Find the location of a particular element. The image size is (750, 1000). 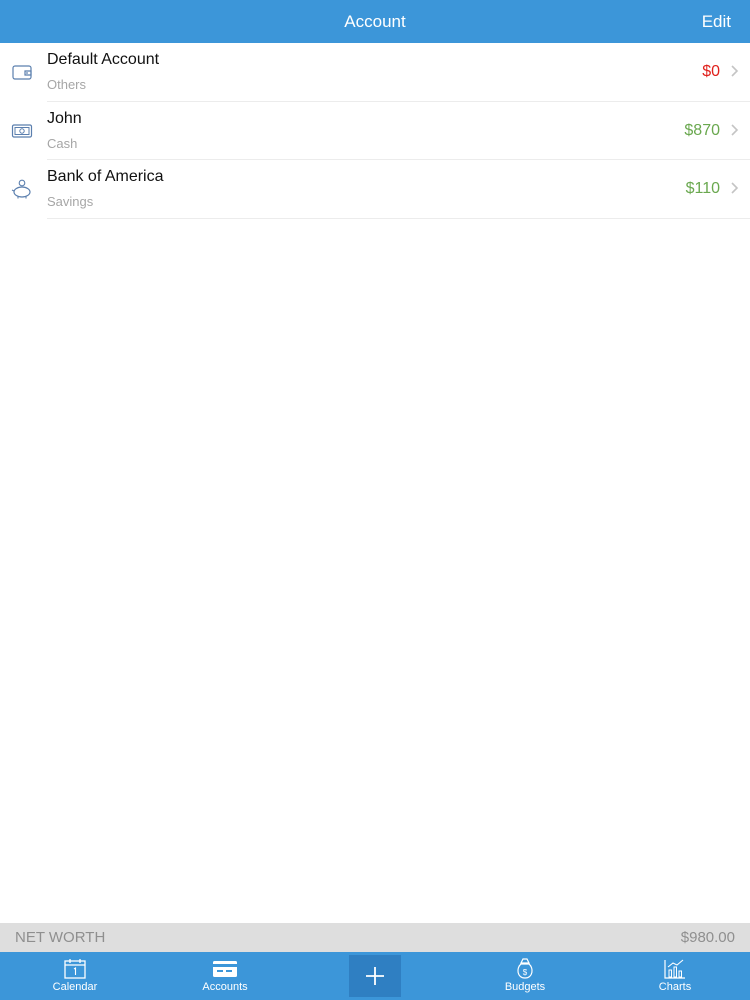

tab-calendar: Calendar is located at coordinates (75, 976).